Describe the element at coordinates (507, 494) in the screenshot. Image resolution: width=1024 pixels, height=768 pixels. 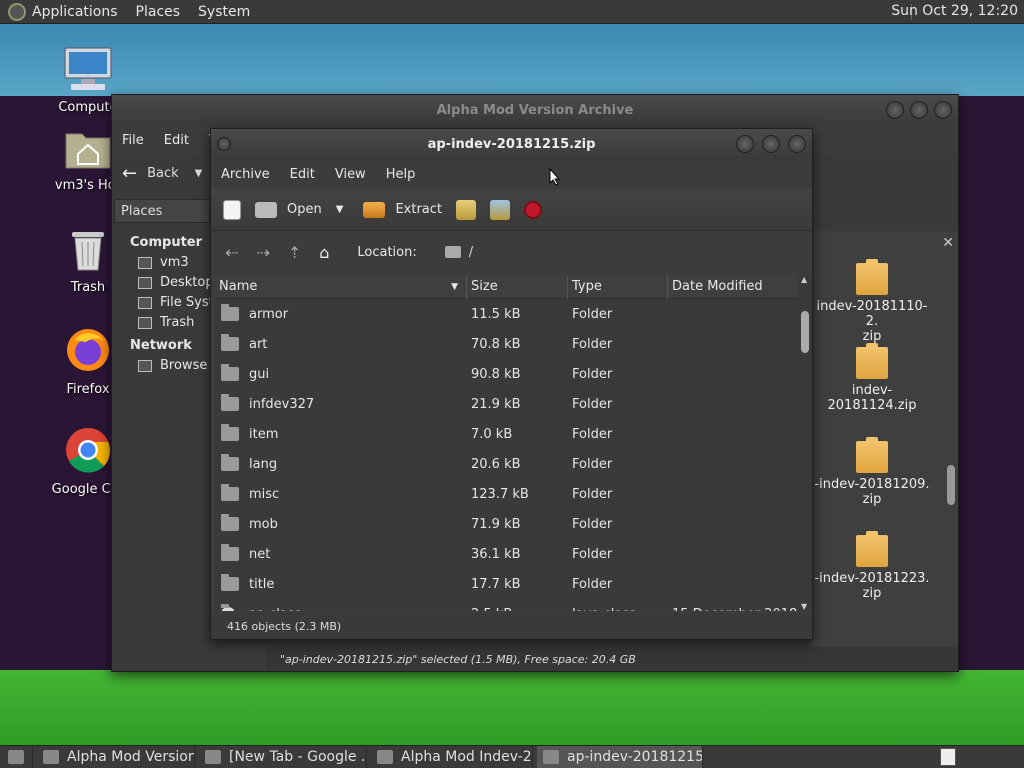
I see `table-row: misc 123.7 kB Folder` at that location.